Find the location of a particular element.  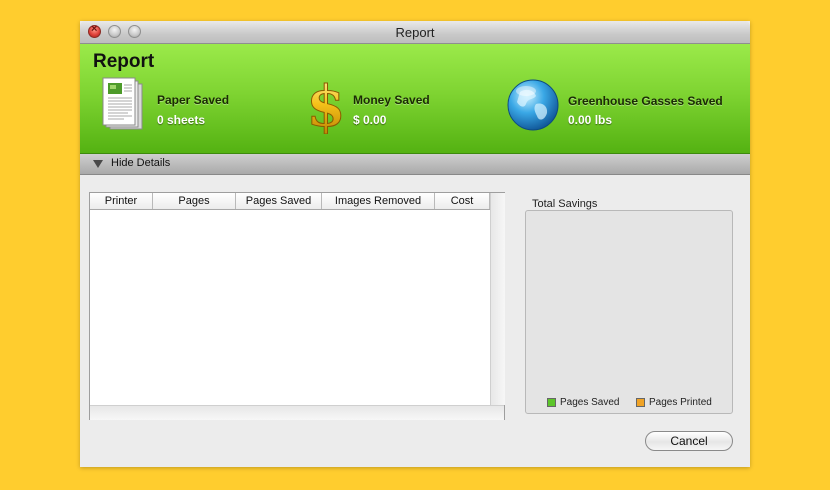

pages-saved-swatch is located at coordinates (551, 402).